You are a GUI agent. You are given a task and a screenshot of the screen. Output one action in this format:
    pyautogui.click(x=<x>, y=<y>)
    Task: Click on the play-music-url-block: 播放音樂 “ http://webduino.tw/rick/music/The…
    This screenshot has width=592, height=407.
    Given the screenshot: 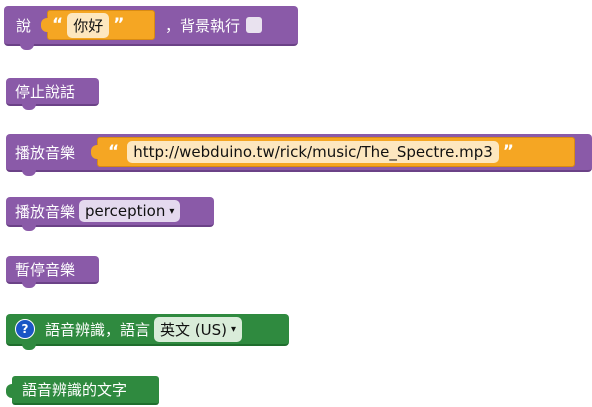 What is the action you would take?
    pyautogui.click(x=299, y=155)
    